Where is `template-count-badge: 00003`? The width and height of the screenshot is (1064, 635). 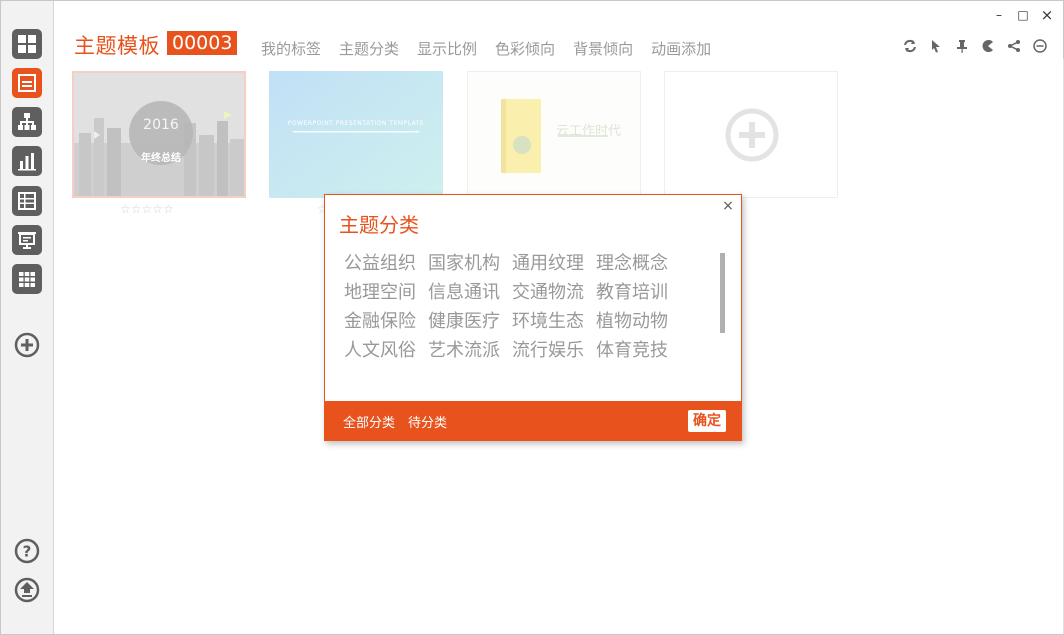 template-count-badge: 00003 is located at coordinates (202, 43).